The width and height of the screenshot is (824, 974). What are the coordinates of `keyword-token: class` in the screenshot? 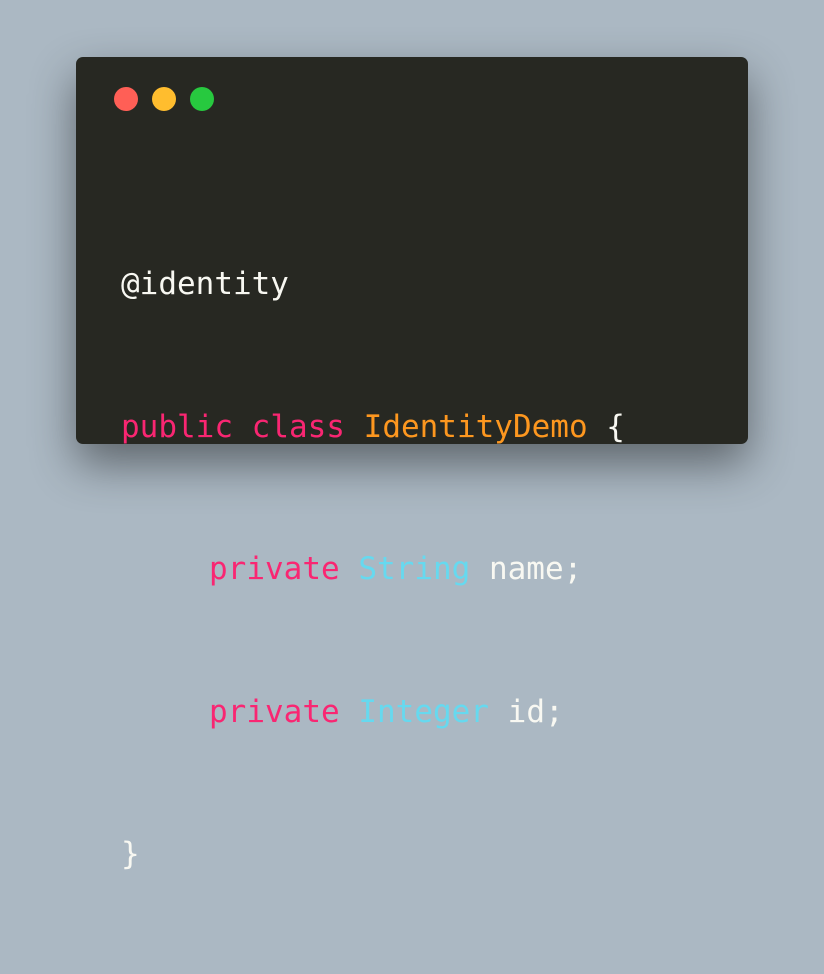 It's located at (298, 426).